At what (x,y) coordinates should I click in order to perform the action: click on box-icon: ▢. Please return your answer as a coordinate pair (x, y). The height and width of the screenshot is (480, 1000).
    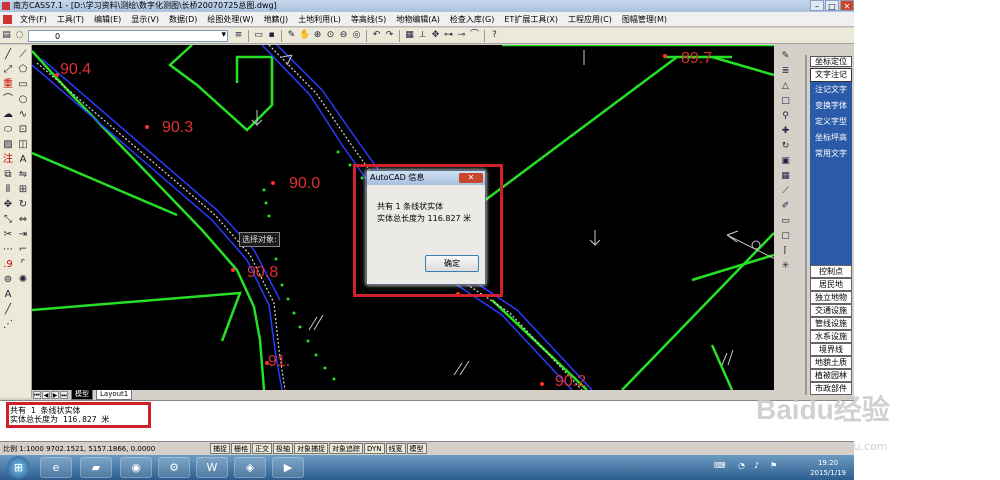
    Looking at the image, I should click on (785, 236).